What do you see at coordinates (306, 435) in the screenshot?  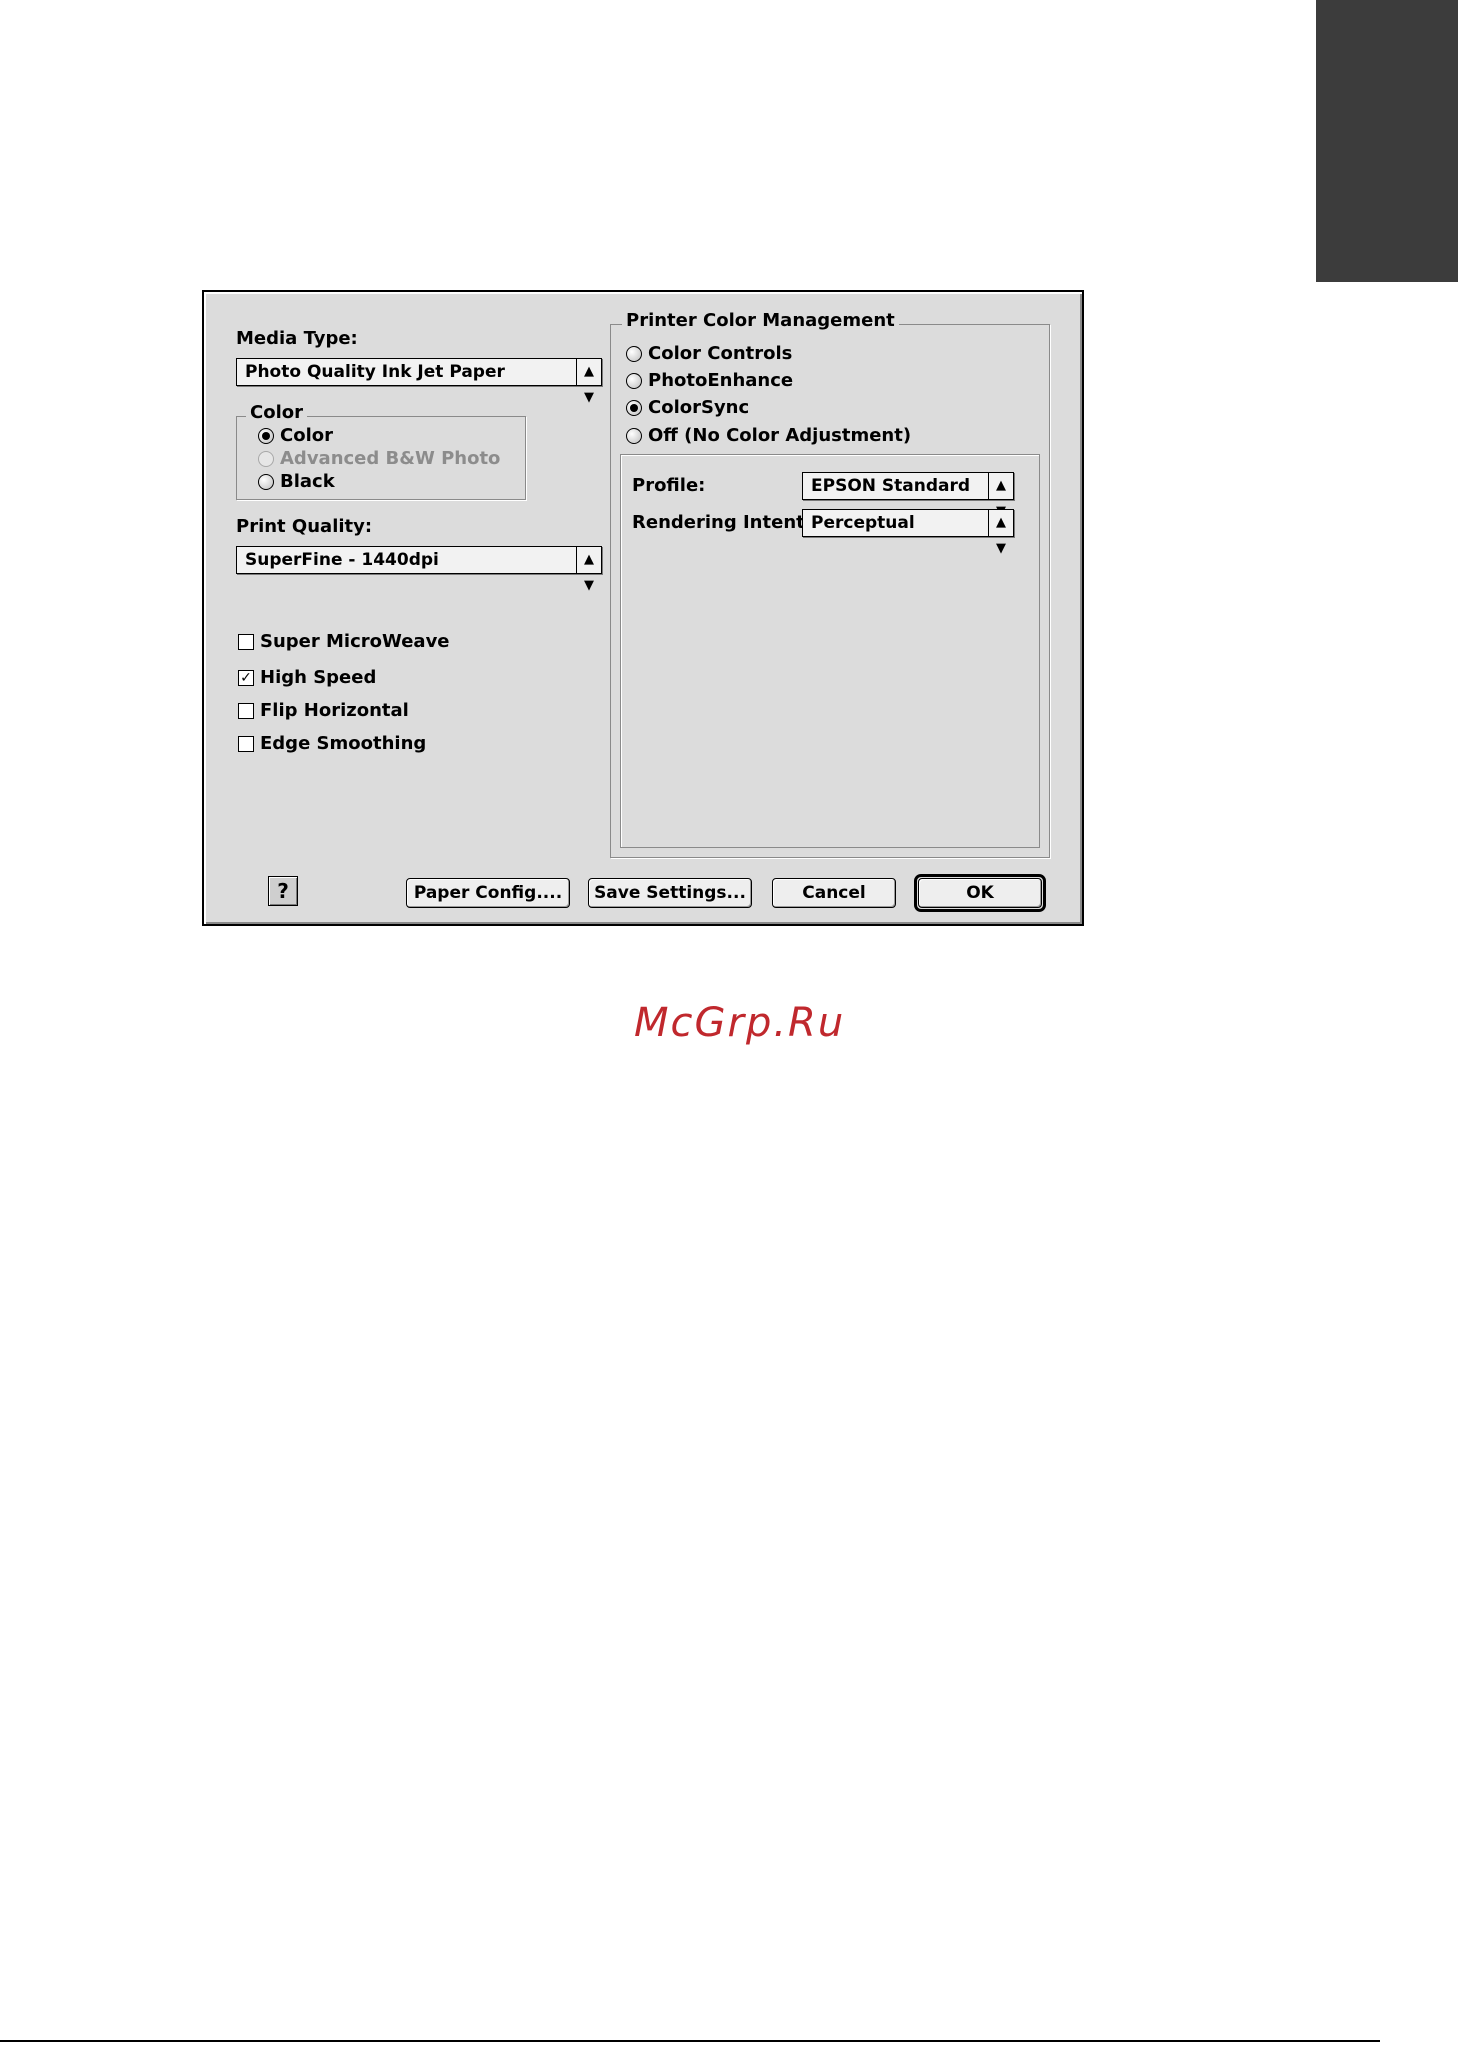 I see `color-radio-label: Color` at bounding box center [306, 435].